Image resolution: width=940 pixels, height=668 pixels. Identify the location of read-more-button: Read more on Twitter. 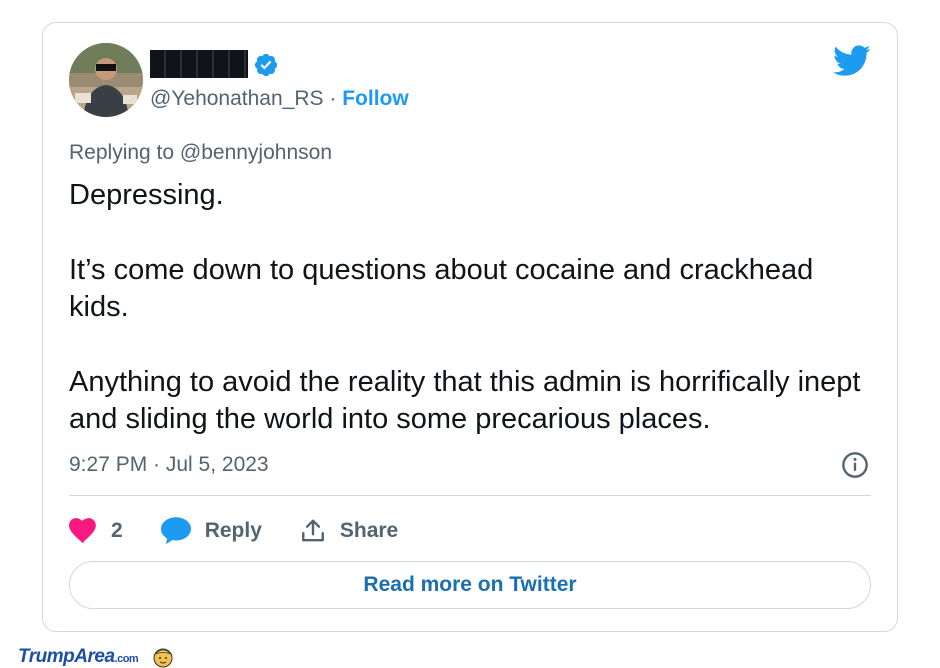
(470, 585).